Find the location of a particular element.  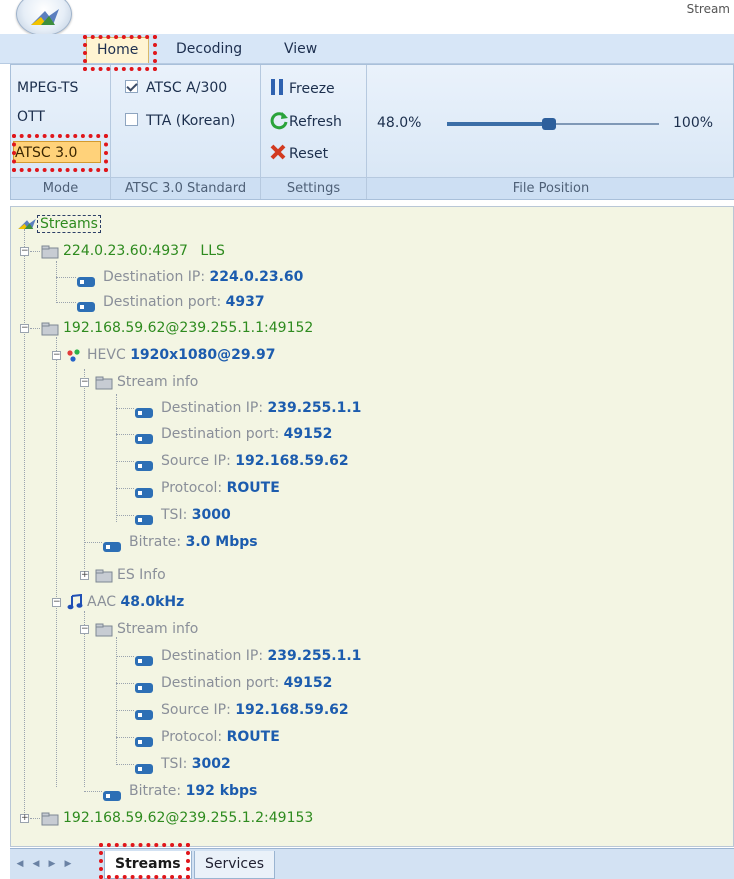

tree-hevc-esinfo: ES Info is located at coordinates (130, 575).